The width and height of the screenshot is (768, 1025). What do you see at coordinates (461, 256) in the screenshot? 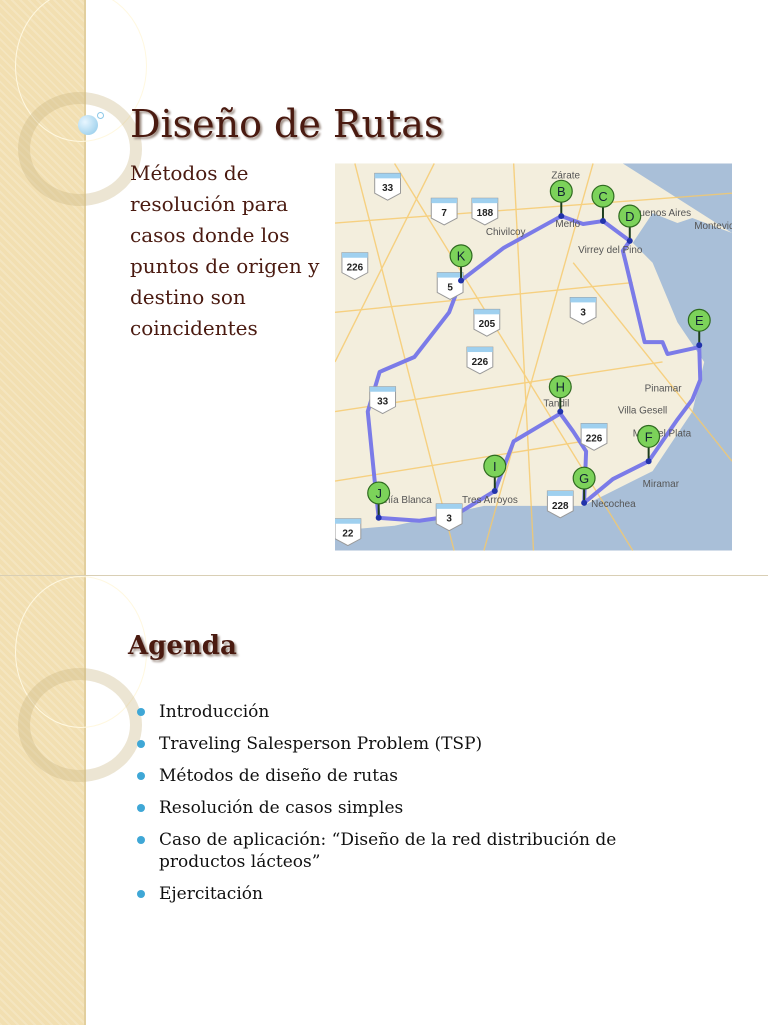
I see `svg-text: K` at bounding box center [461, 256].